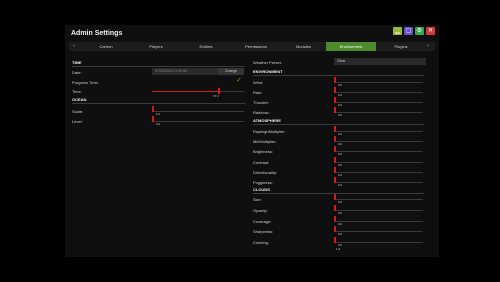 Image resolution: width=500 pixels, height=282 pixels. I want to click on rayleighmultiplier-slider-track, so click(378, 131).